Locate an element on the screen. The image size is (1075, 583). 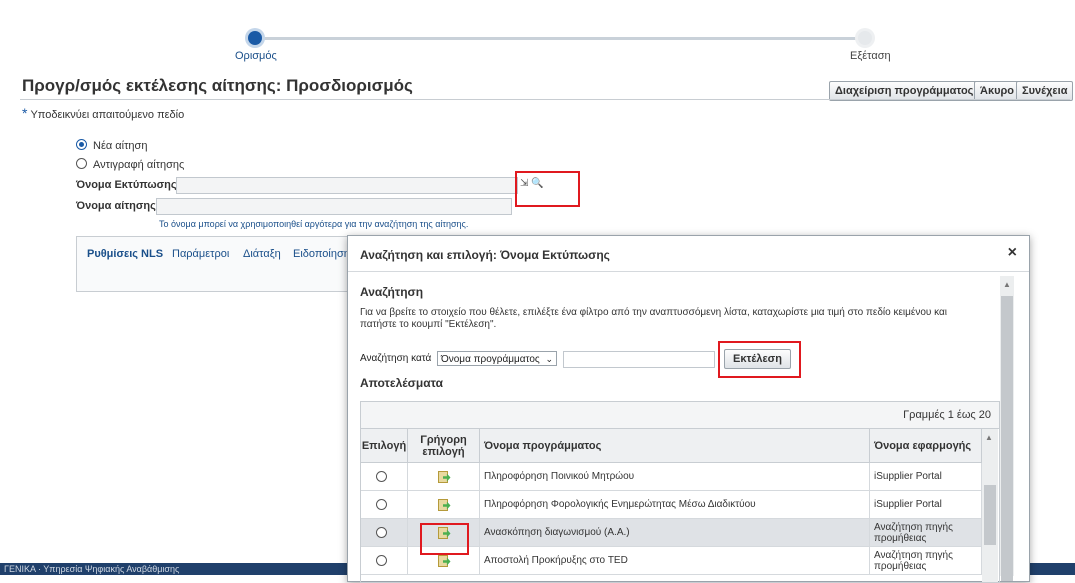
required-note: * Υποδεικνύει απαιτούμενο πεδίο is located at coordinates (103, 113).